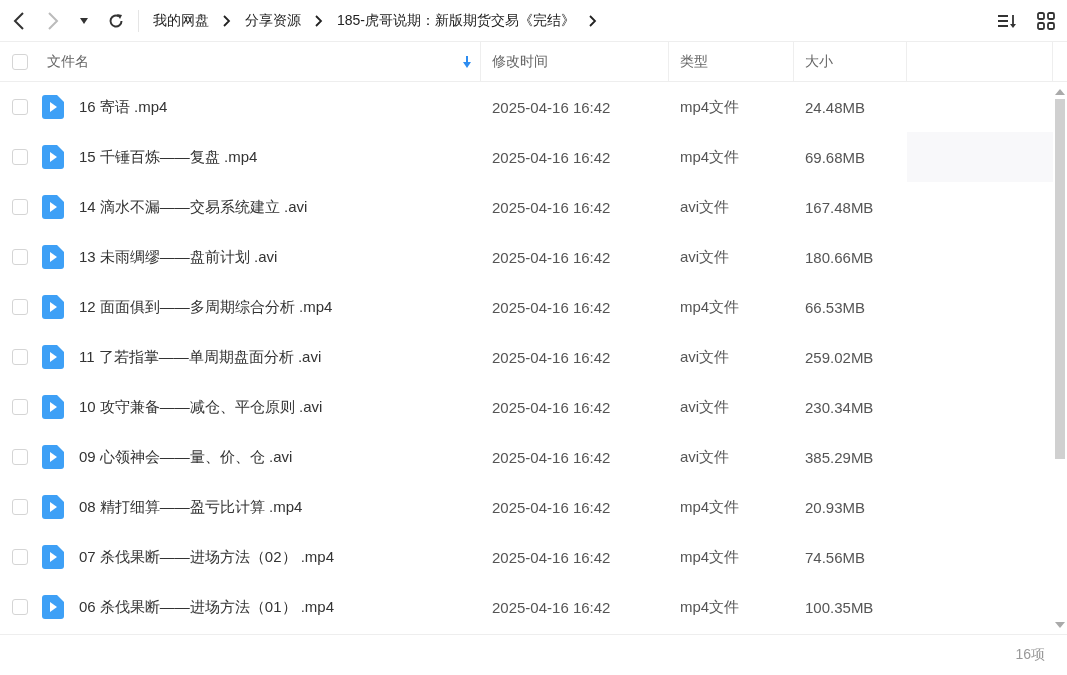  I want to click on file-name: 09 心领神会——量、价、仓 .avi, so click(186, 457).